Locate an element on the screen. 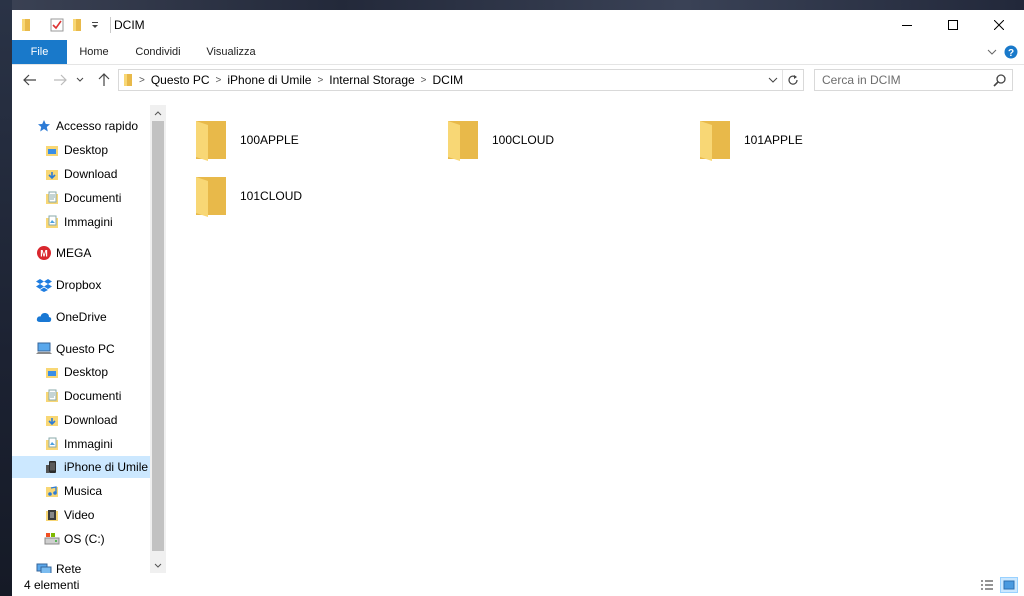  ribbon-tabs: File Home Condividi Visualizza ? is located at coordinates (518, 52).